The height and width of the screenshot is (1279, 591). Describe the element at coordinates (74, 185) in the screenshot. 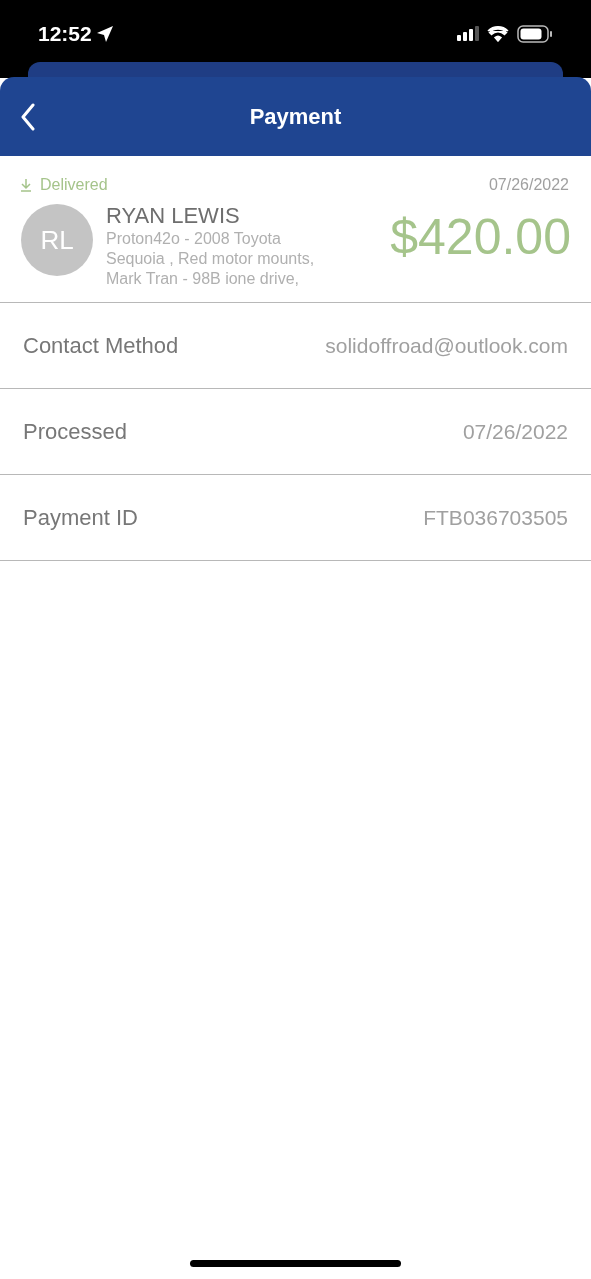

I see `delivery-status: Delivered` at that location.